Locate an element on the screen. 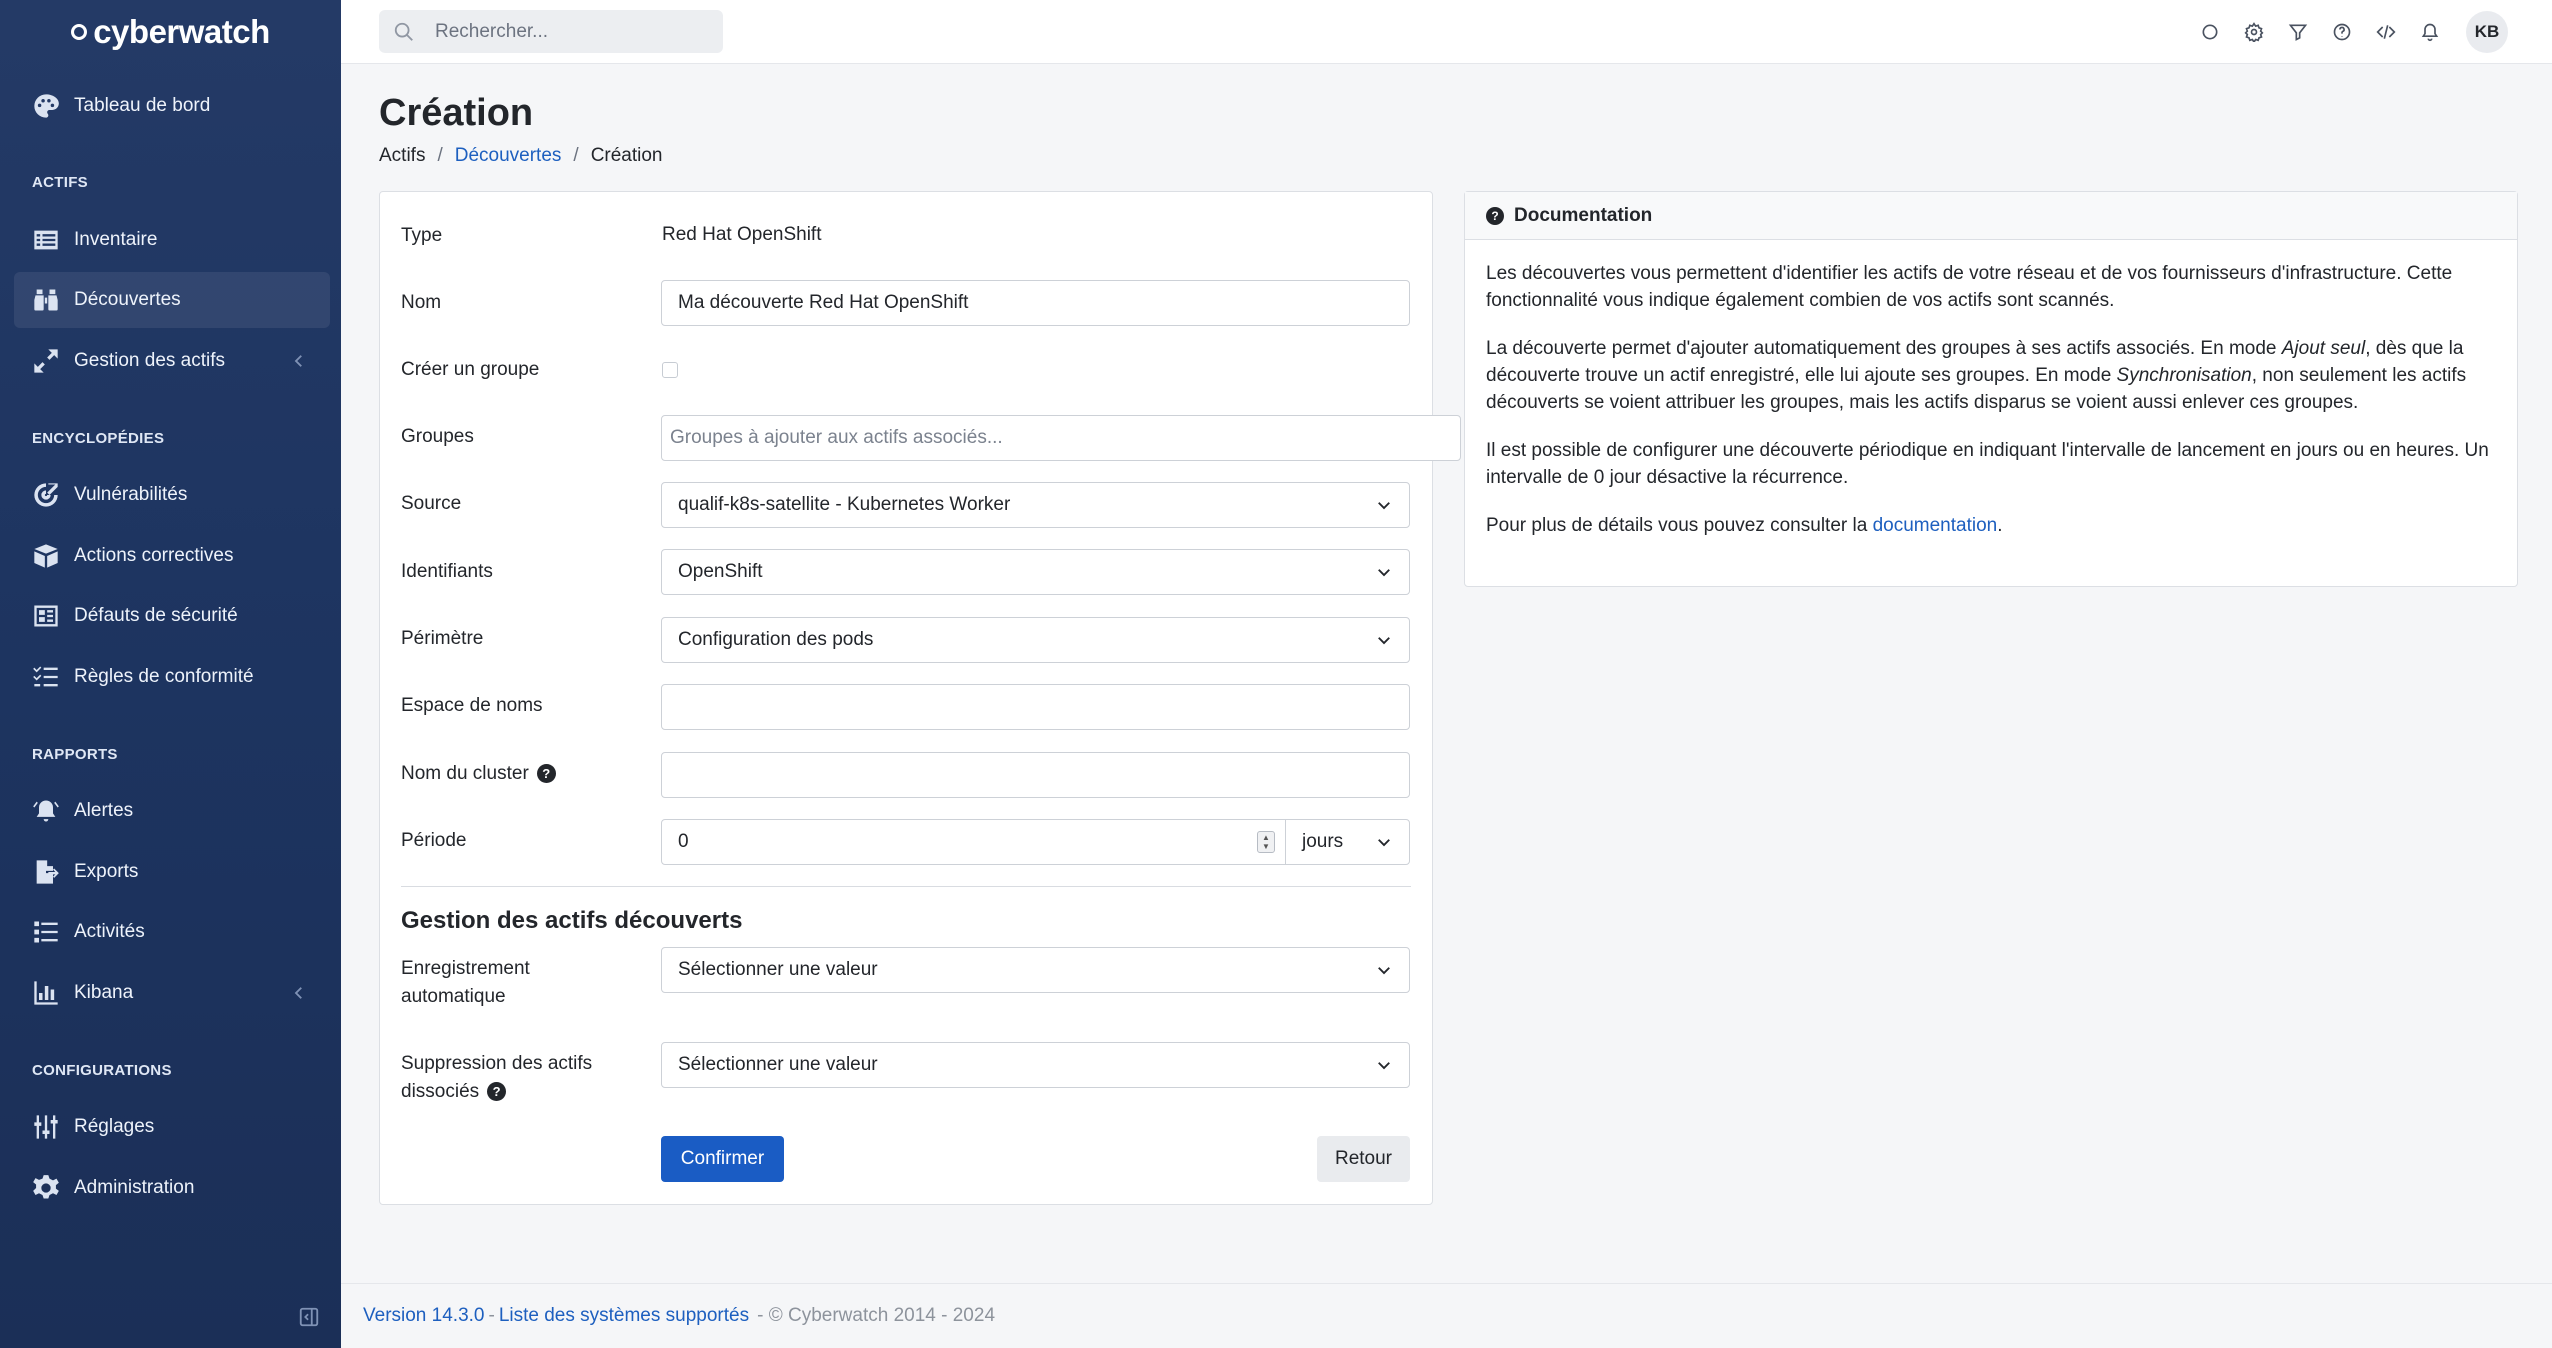  sidebar-item-regles-conformite: Règles de conformité is located at coordinates (172, 677).